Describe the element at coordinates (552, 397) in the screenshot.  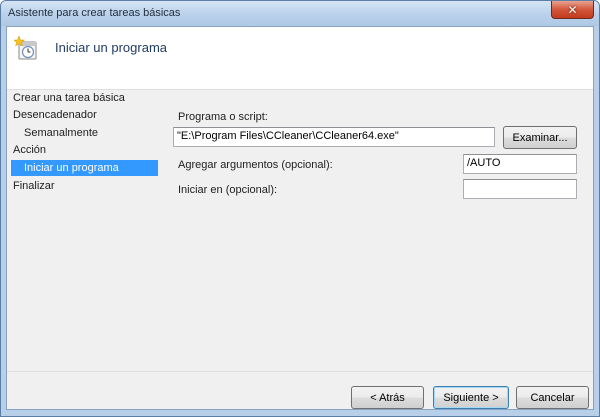
I see `cancel-button: Cancelar` at that location.